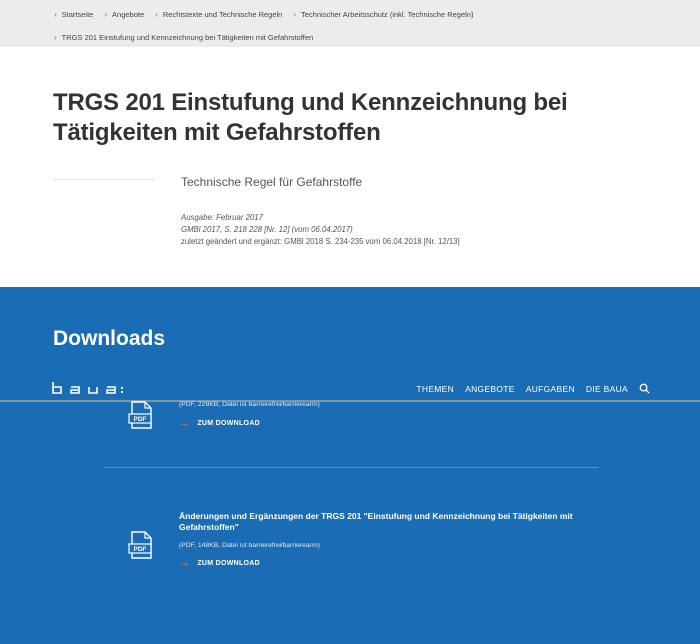  I want to click on nav-item-angebote: ANGEBOTE, so click(490, 389).